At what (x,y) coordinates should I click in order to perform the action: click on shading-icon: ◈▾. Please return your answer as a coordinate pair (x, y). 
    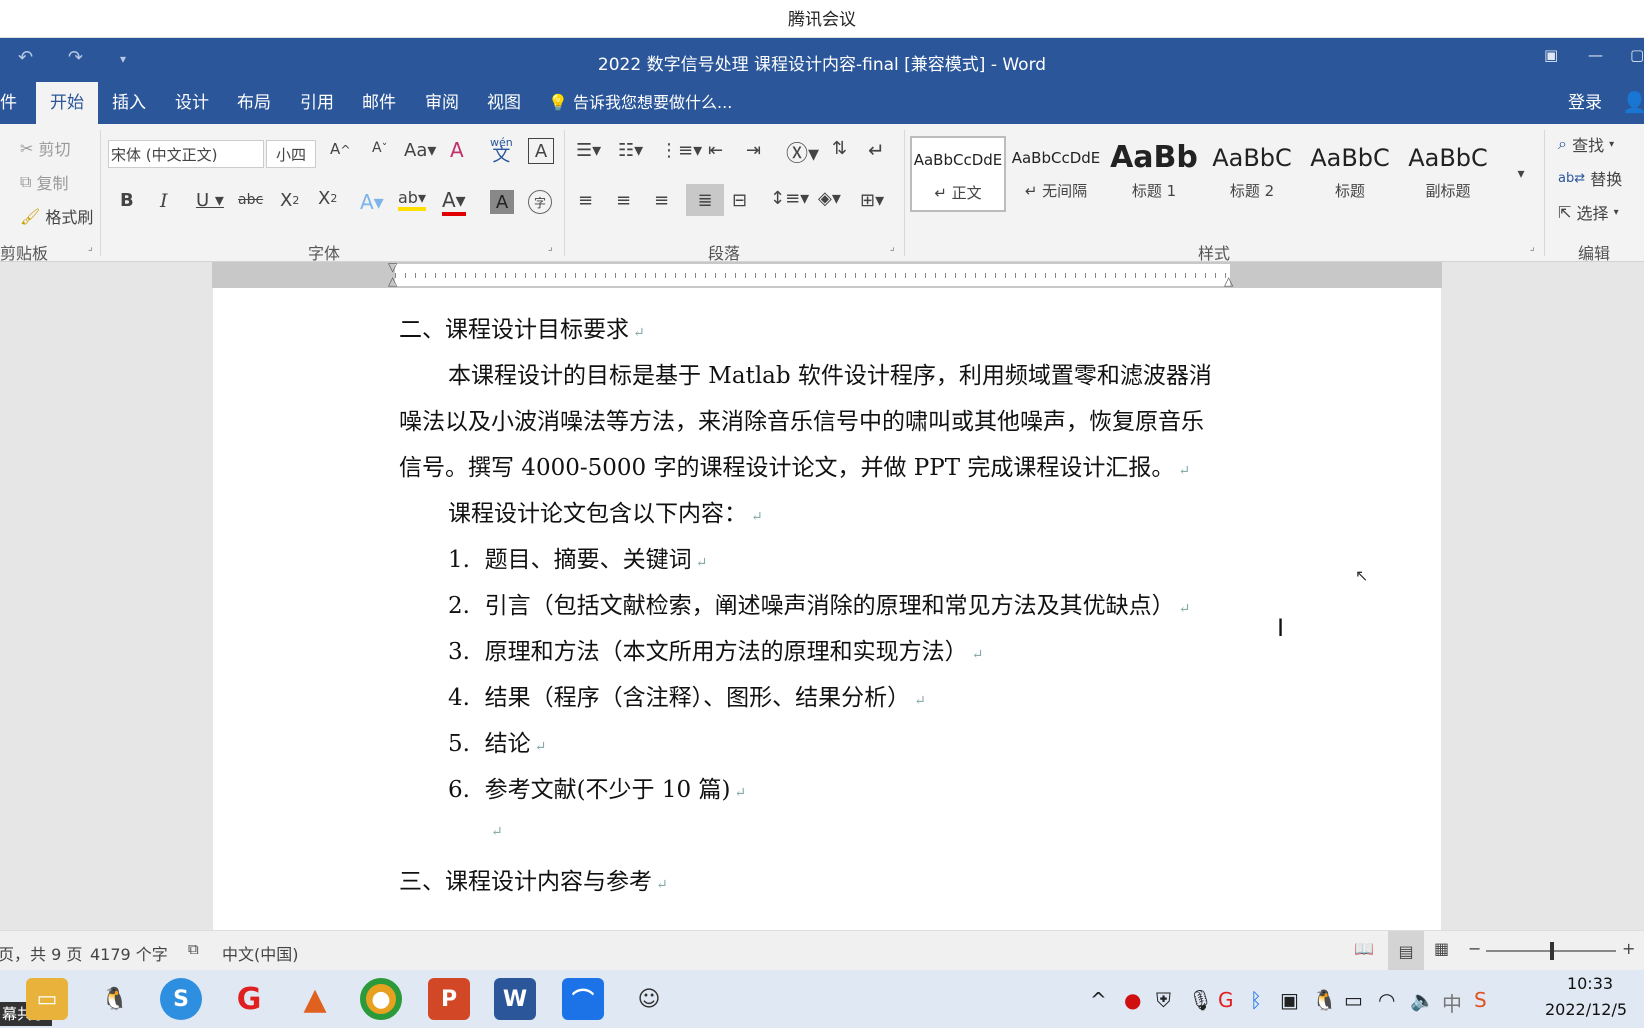
    Looking at the image, I should click on (829, 198).